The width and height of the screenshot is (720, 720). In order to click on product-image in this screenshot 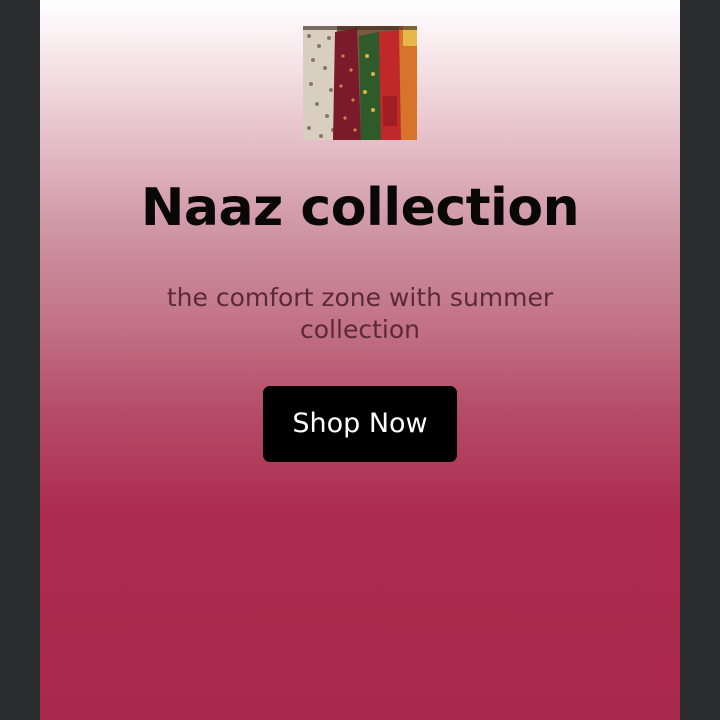, I will do `click(360, 83)`.